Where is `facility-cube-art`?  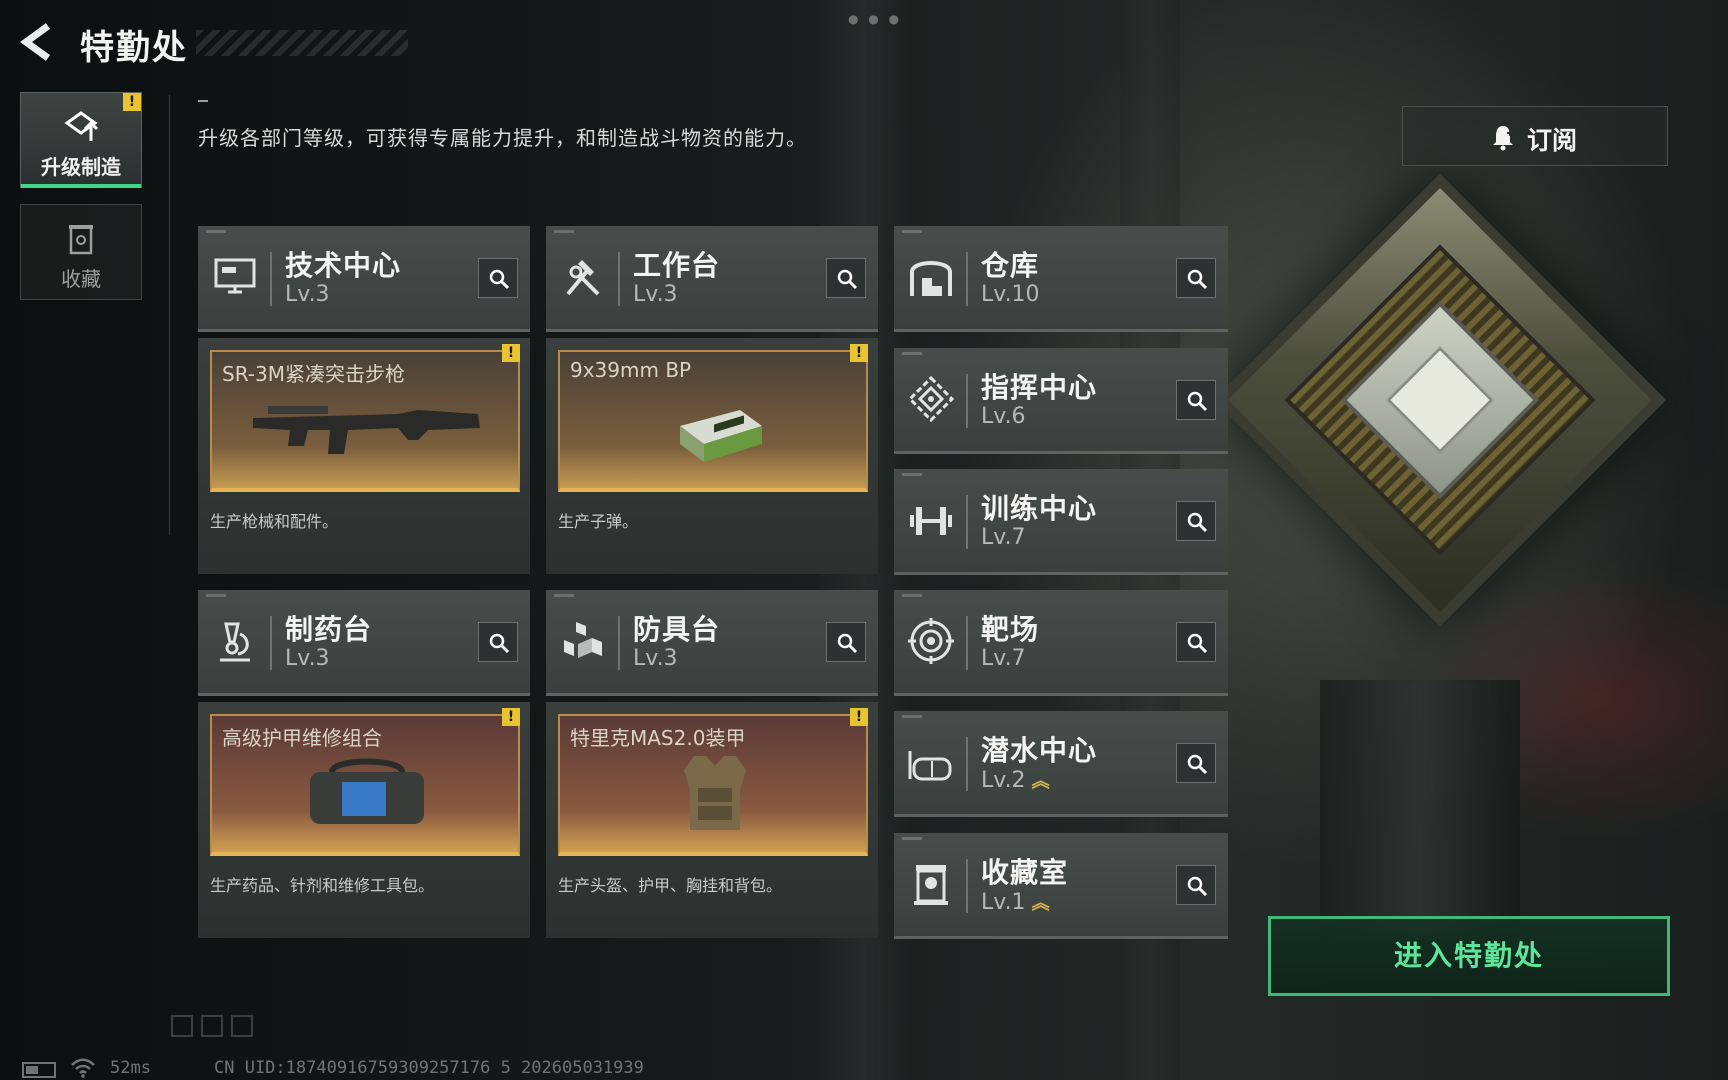 facility-cube-art is located at coordinates (1440, 400).